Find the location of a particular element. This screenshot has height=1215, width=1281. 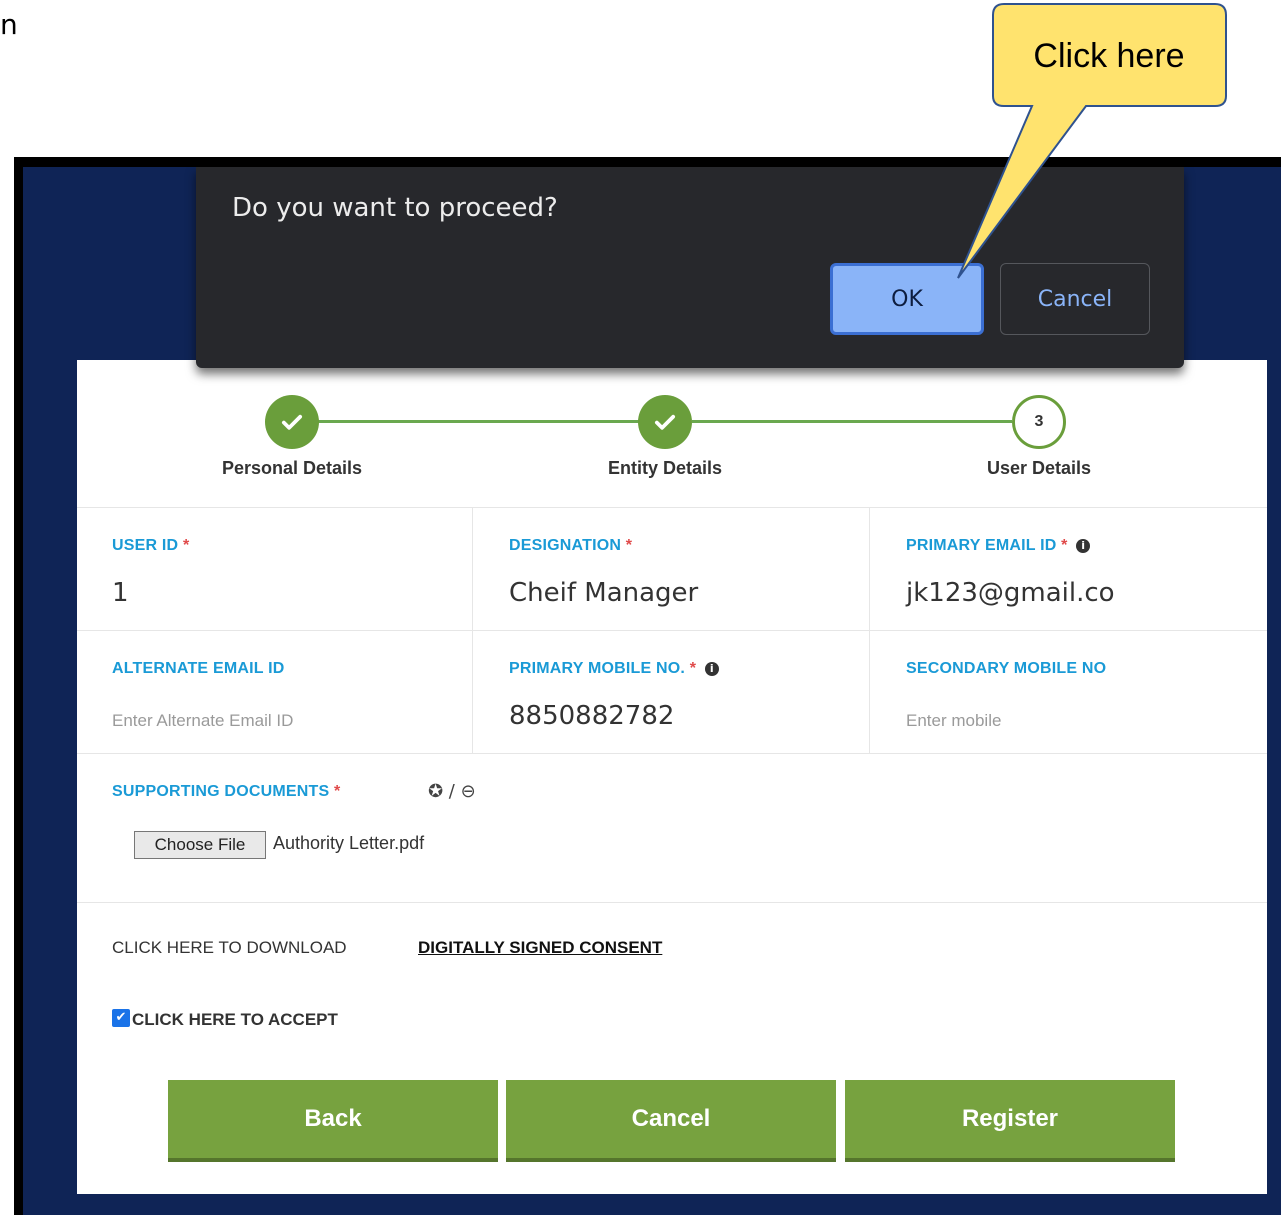

primary-mobile-label: PRIMARY MOBILE NO. * i is located at coordinates (614, 669).